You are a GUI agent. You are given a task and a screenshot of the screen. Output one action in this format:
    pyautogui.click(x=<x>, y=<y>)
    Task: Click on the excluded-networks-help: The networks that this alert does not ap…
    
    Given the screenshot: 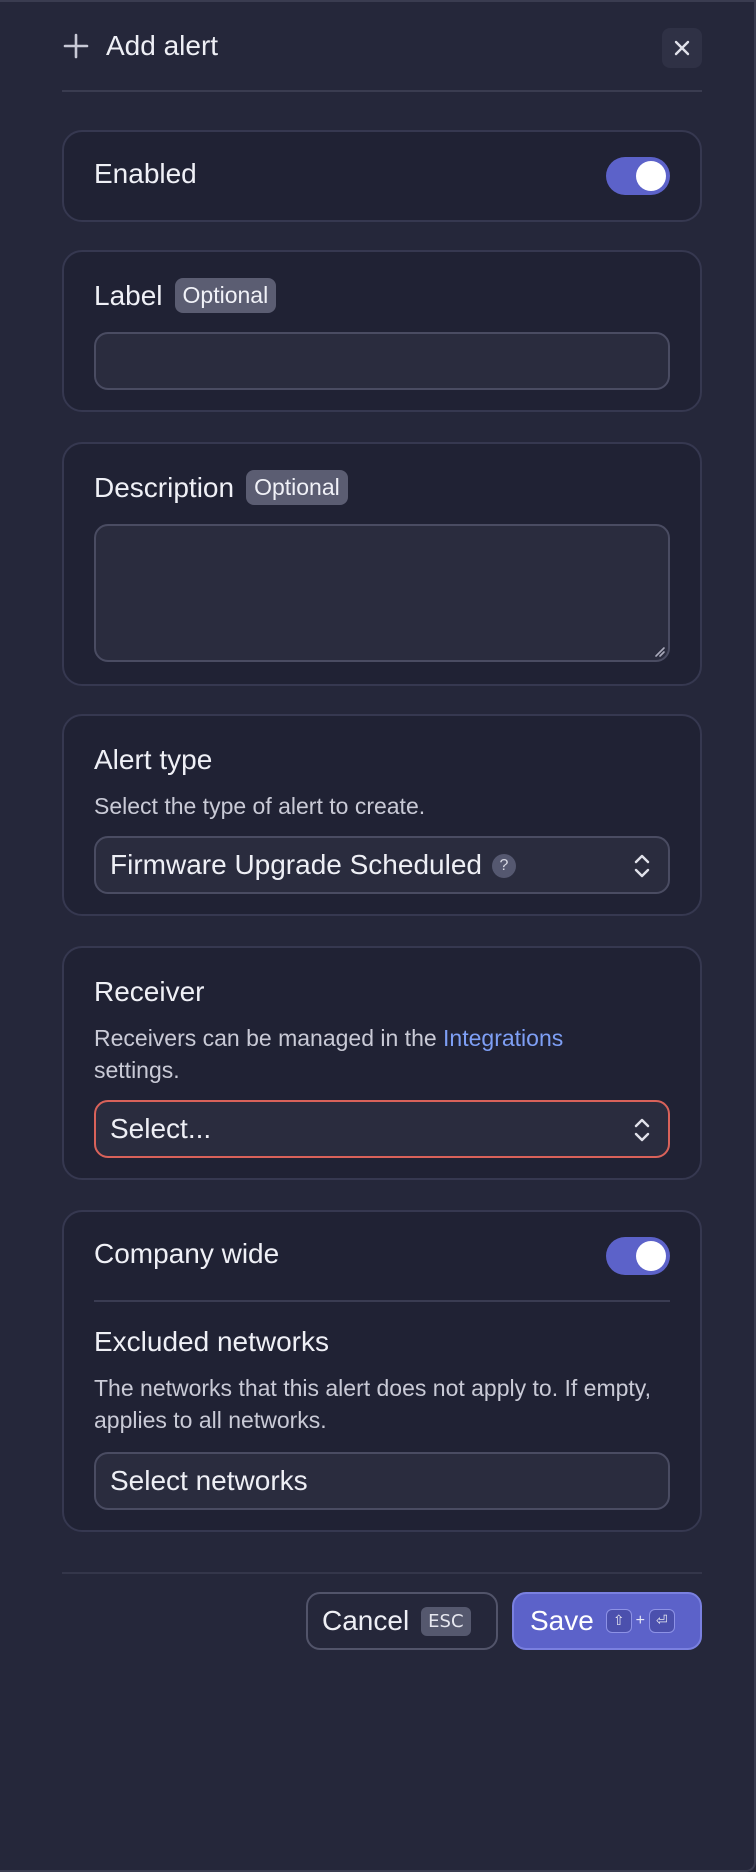 What is the action you would take?
    pyautogui.click(x=372, y=1404)
    